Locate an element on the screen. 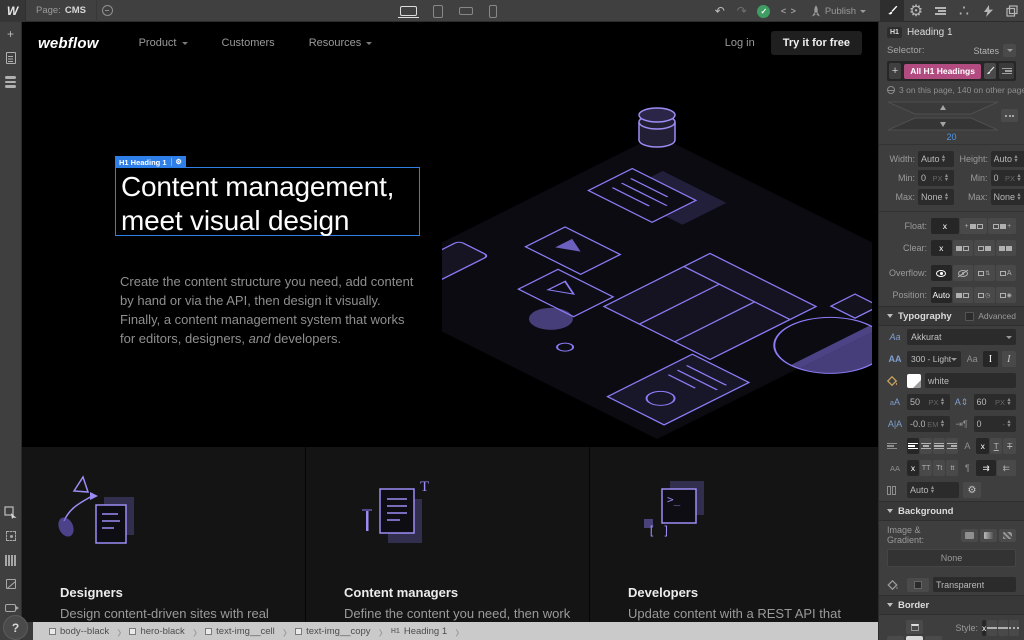  selector-class-chip: All H1 Headings is located at coordinates (942, 71).